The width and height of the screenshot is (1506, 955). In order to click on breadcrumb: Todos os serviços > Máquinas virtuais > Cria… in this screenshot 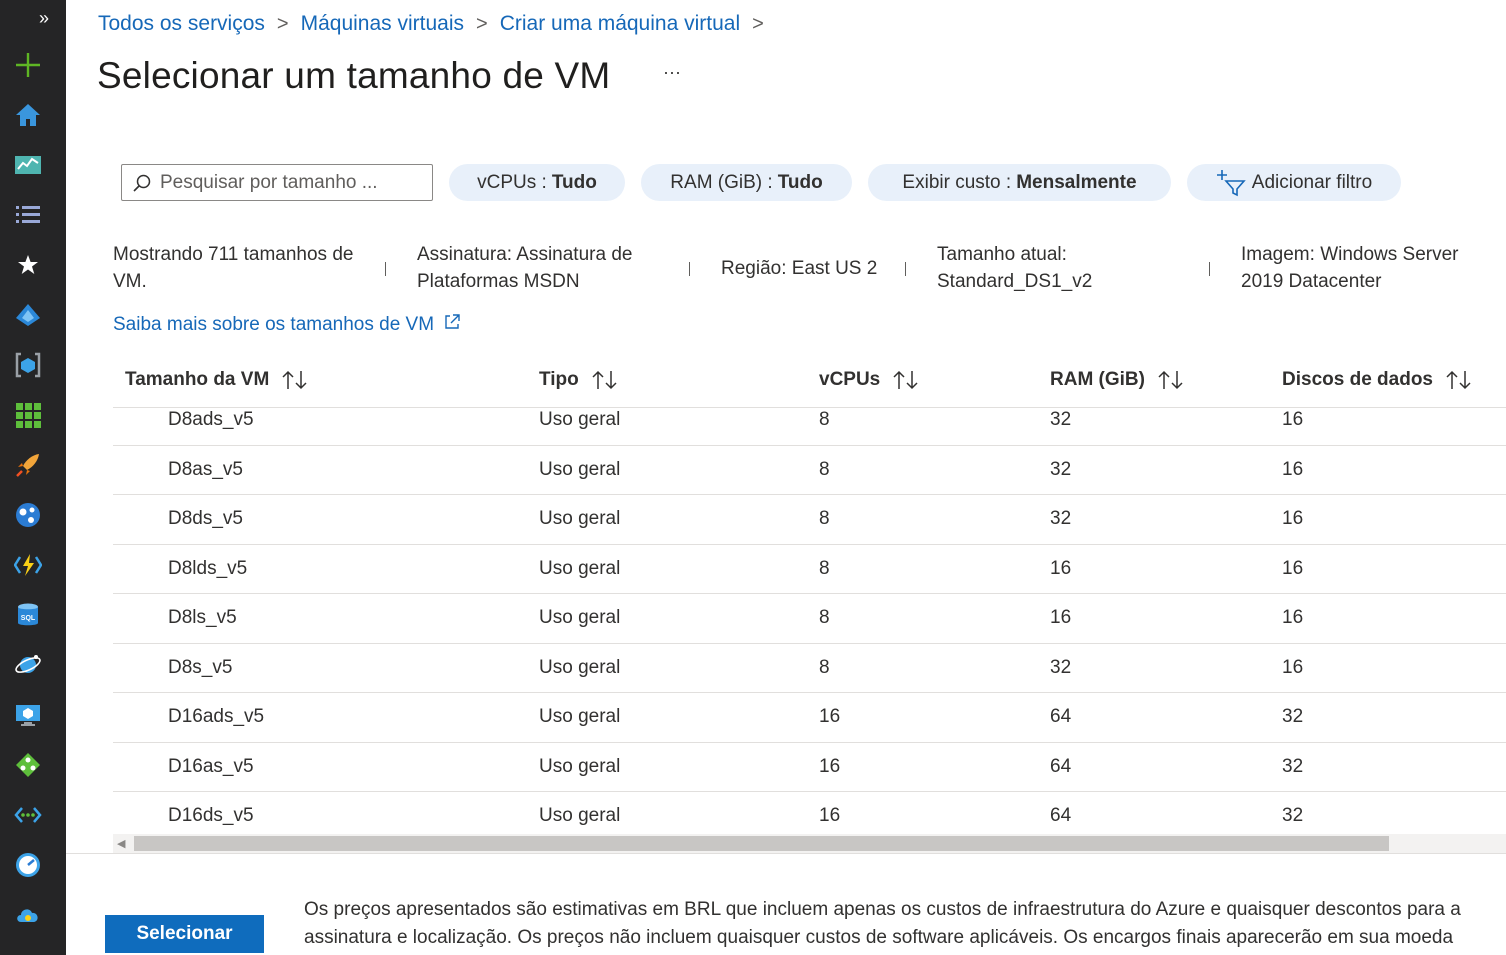, I will do `click(437, 24)`.